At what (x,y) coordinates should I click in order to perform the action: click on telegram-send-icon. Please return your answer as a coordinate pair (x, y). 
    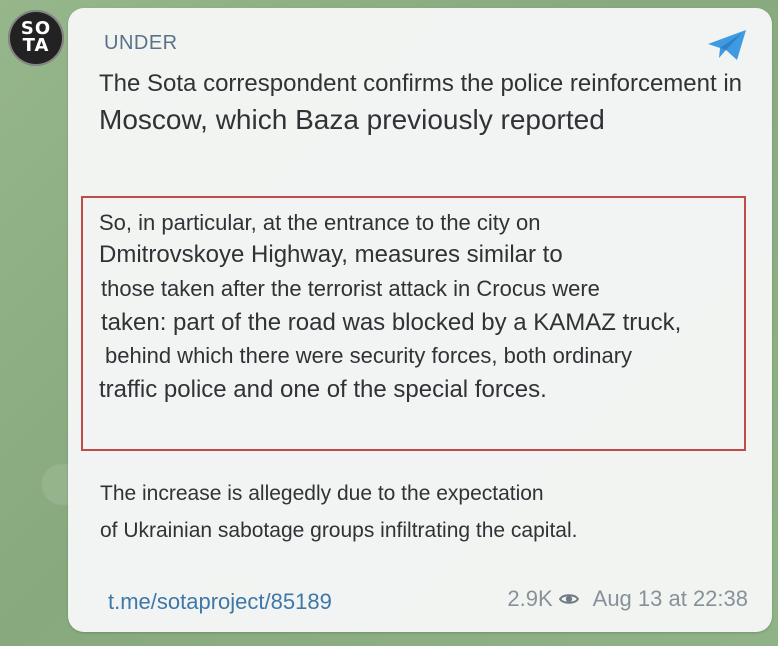
    Looking at the image, I should click on (727, 45).